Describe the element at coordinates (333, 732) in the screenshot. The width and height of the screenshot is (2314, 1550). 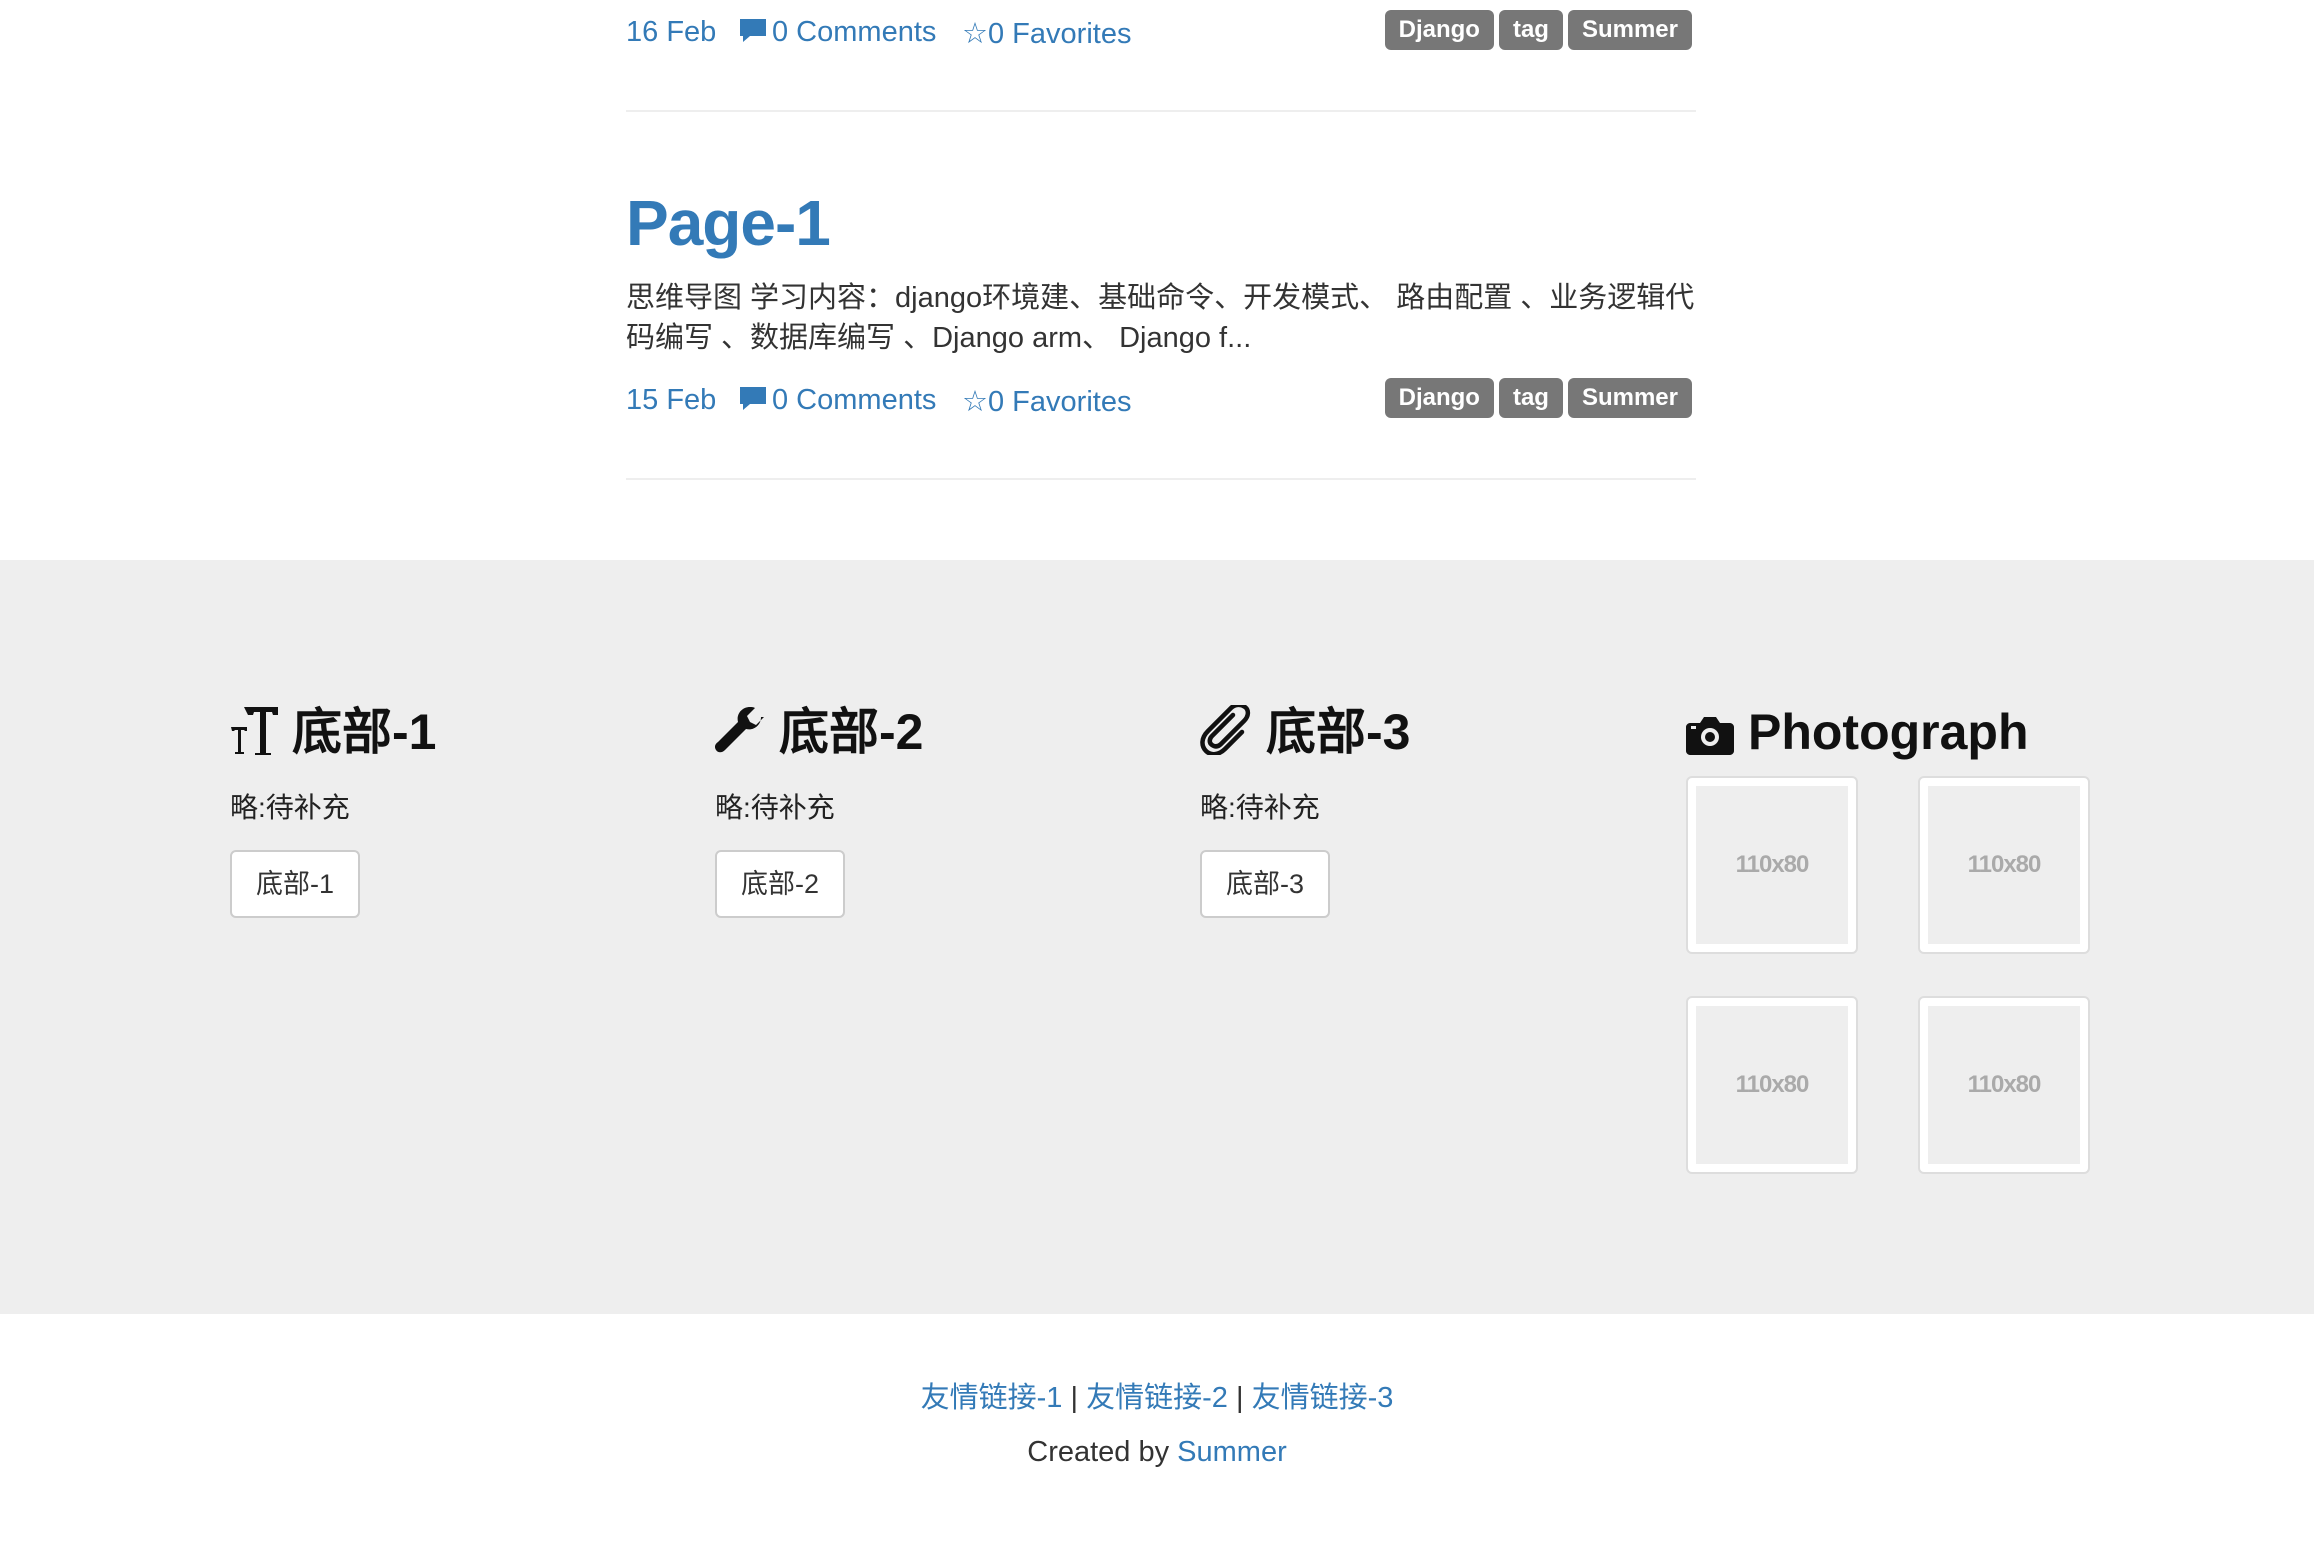
I see `footer-column-heading: 底部-1` at that location.